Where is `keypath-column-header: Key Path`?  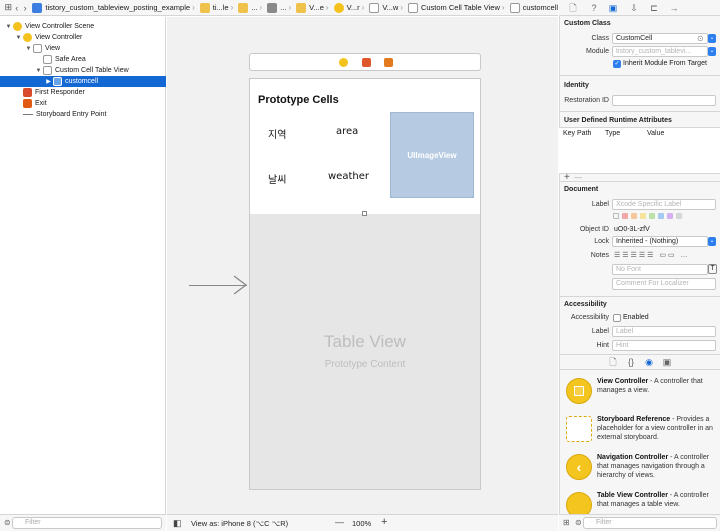 keypath-column-header: Key Path is located at coordinates (577, 133).